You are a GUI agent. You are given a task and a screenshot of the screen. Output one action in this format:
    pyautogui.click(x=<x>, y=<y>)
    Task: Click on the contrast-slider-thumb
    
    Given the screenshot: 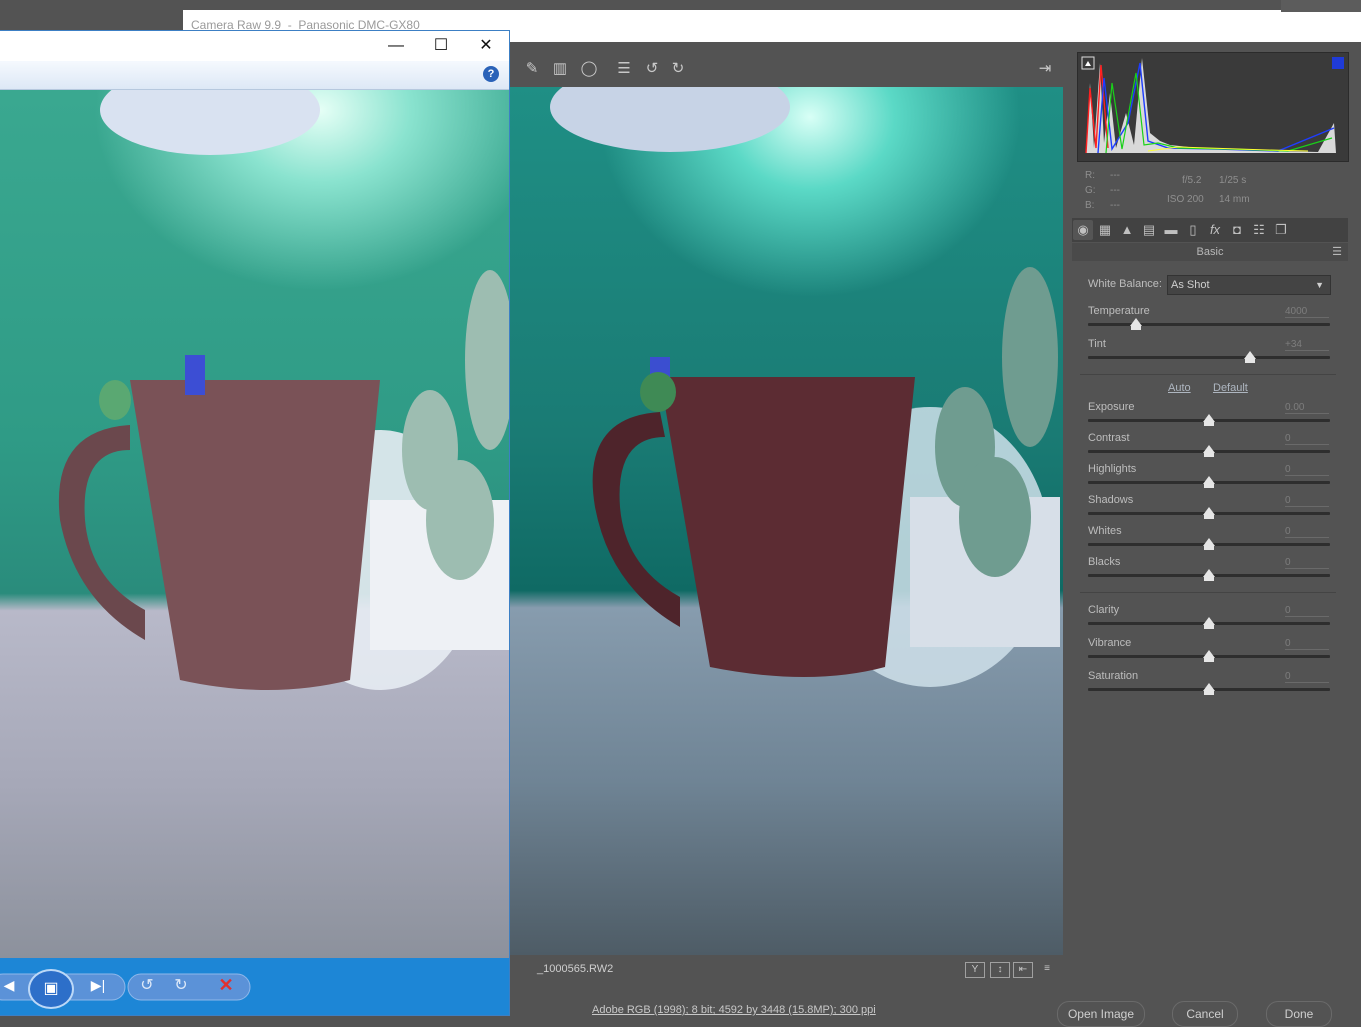 What is the action you would take?
    pyautogui.click(x=1209, y=451)
    